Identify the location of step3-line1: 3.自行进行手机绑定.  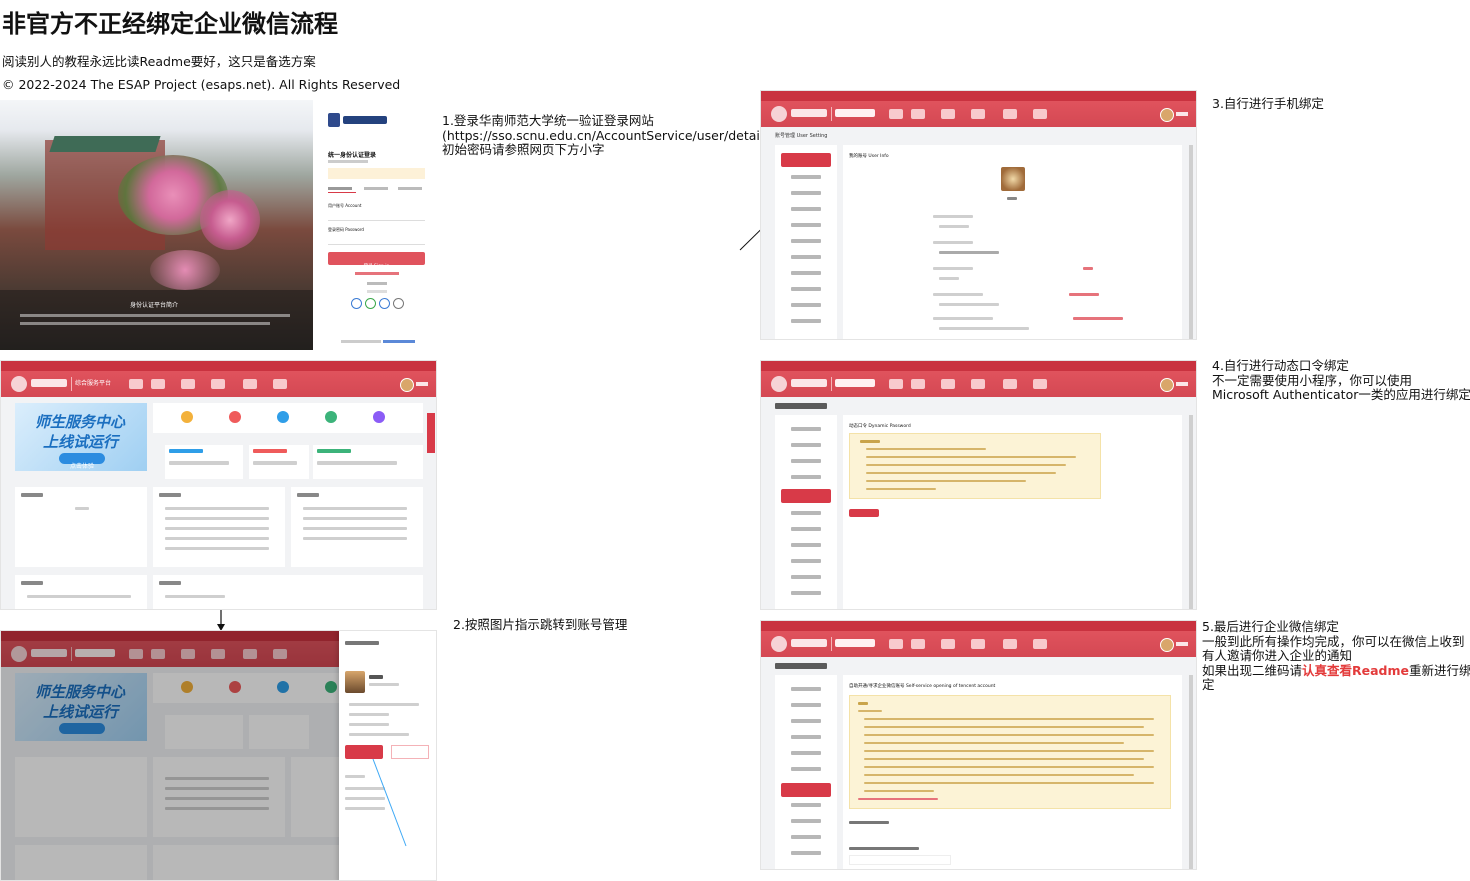
(1268, 103).